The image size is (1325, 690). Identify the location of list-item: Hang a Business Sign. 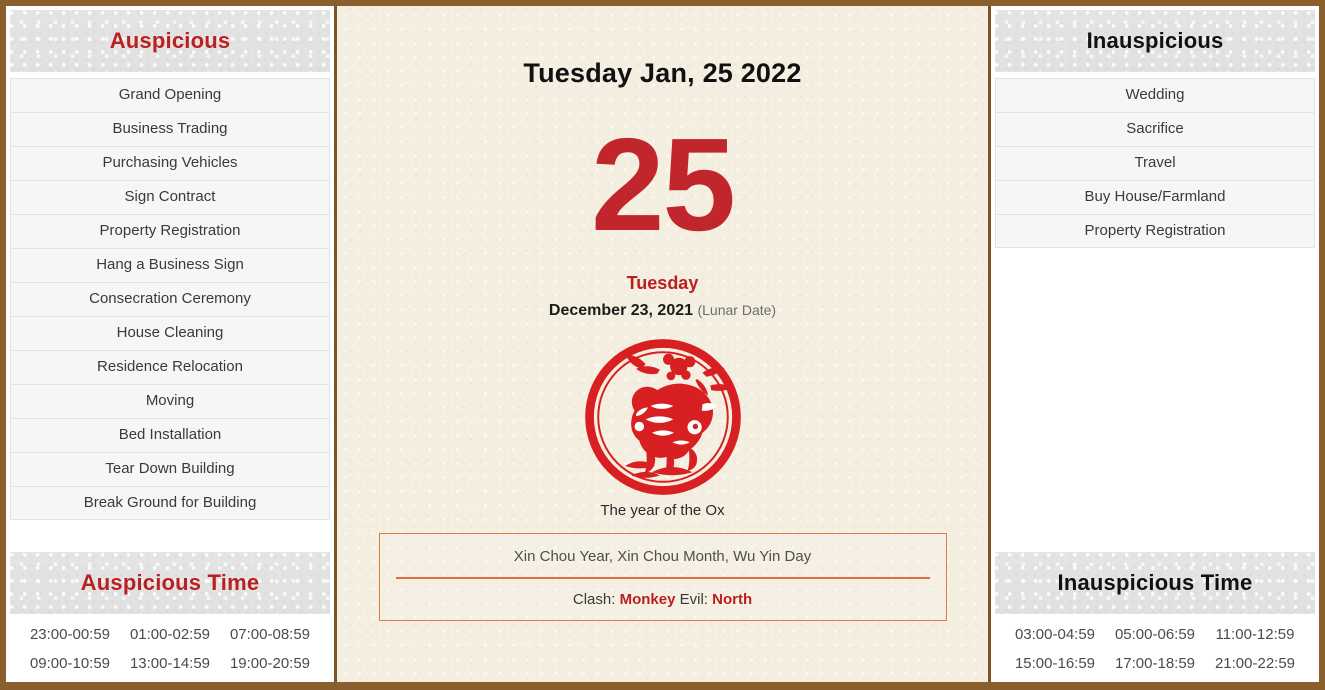
(170, 265).